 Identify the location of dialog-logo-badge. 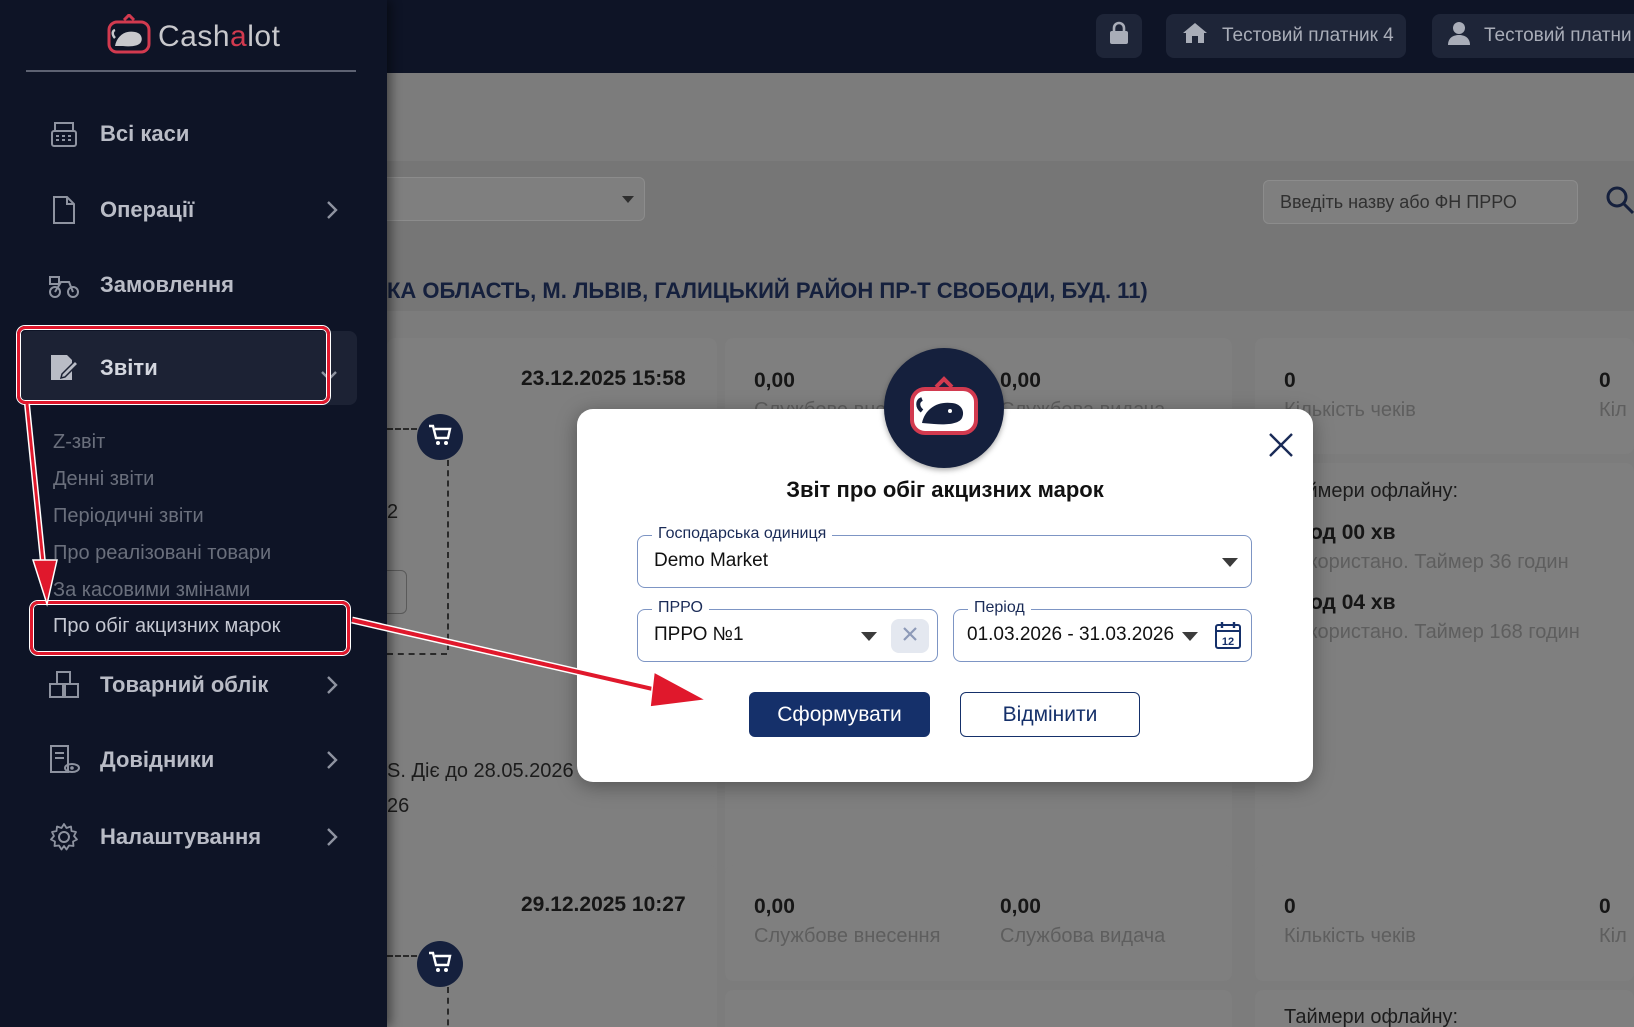
(944, 408).